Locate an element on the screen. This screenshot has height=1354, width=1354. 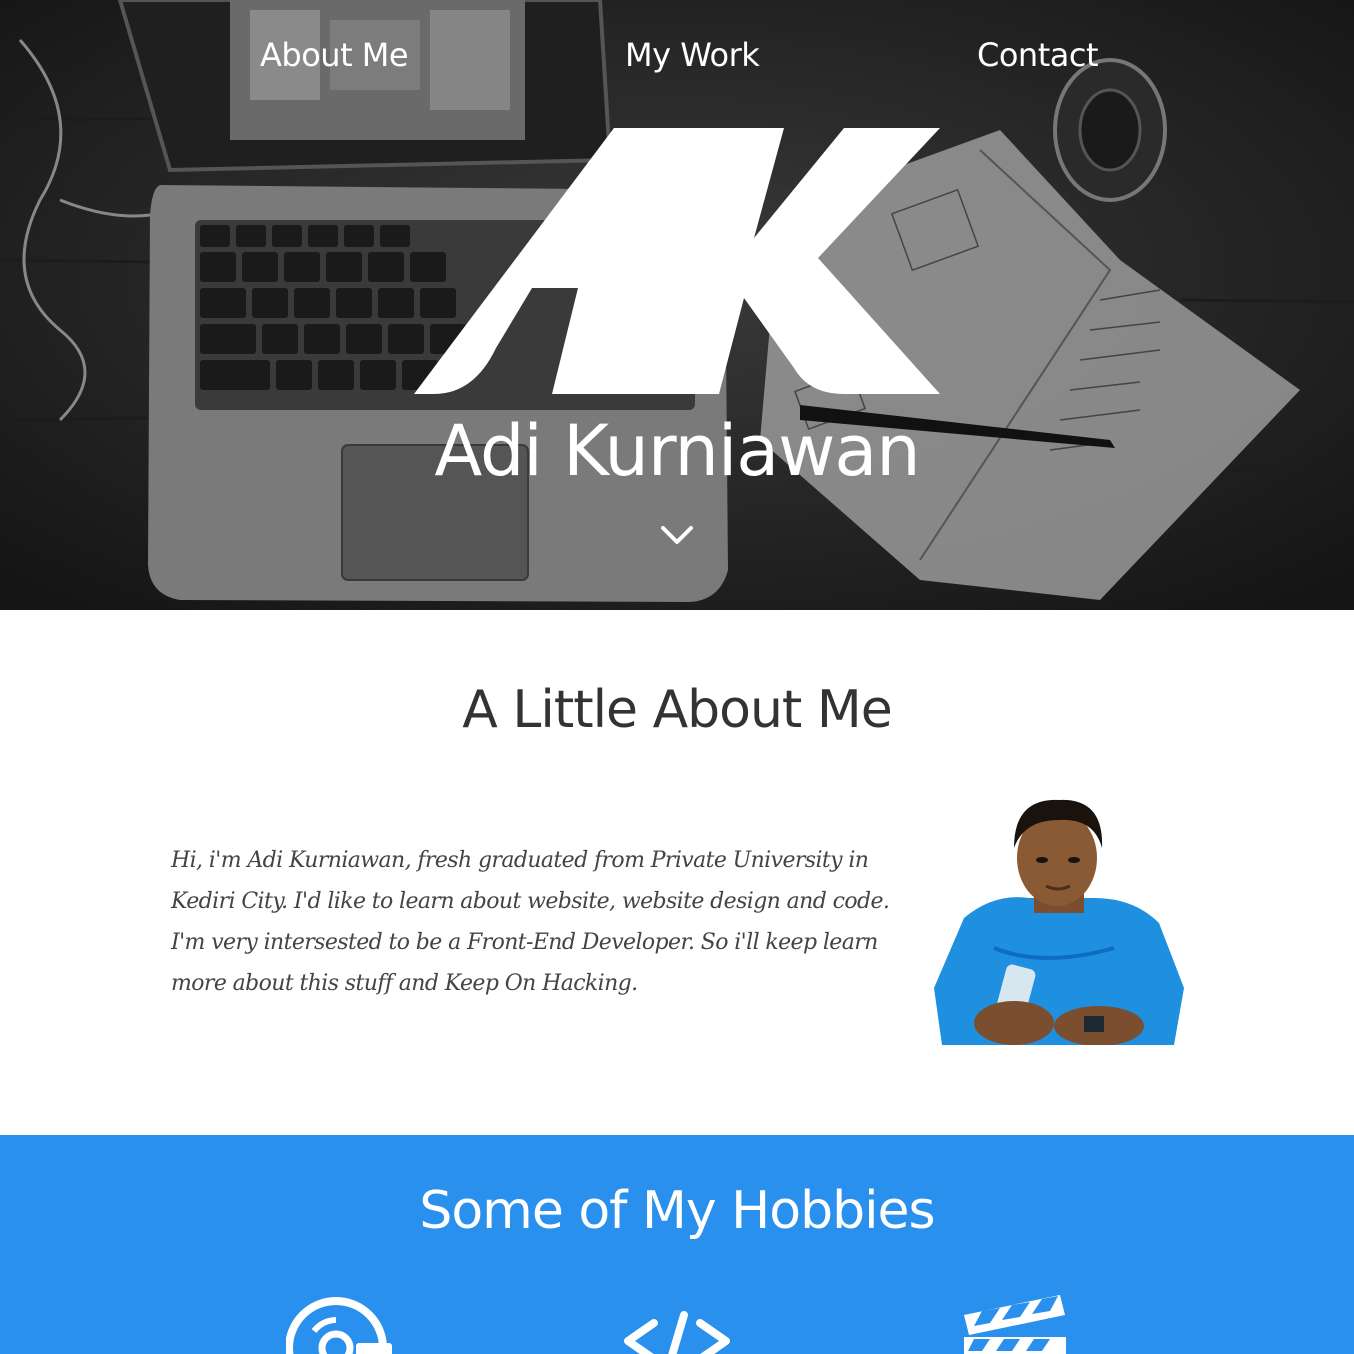
profile-photo is located at coordinates (1059, 922).